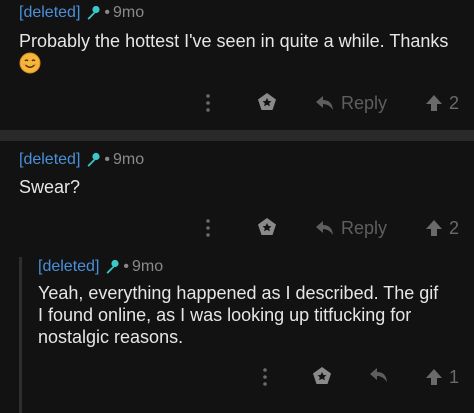  What do you see at coordinates (50, 187) in the screenshot?
I see `comment-body: Swear?` at bounding box center [50, 187].